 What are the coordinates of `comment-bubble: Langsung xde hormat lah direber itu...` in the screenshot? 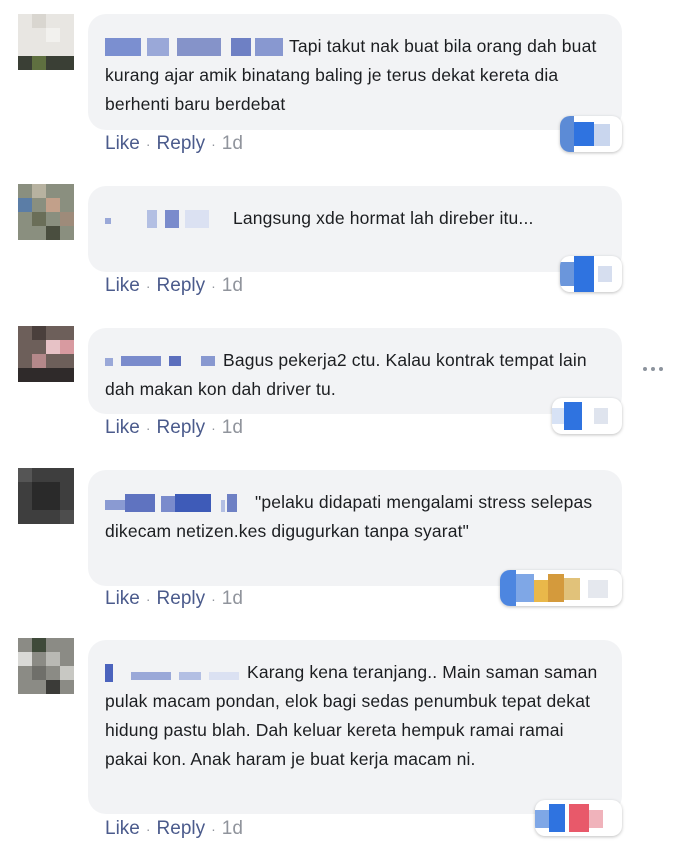 It's located at (355, 229).